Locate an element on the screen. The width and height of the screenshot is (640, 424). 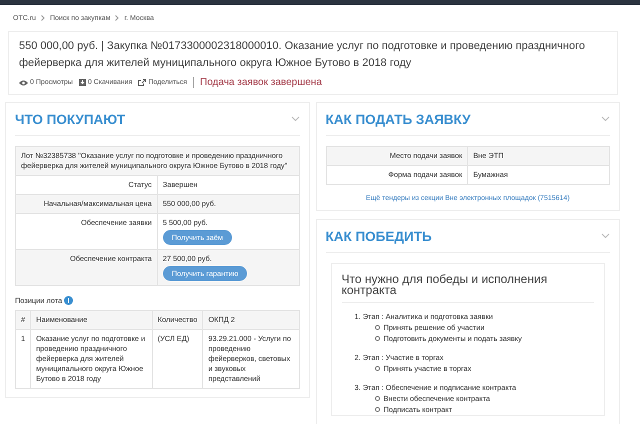
share-icon is located at coordinates (142, 82).